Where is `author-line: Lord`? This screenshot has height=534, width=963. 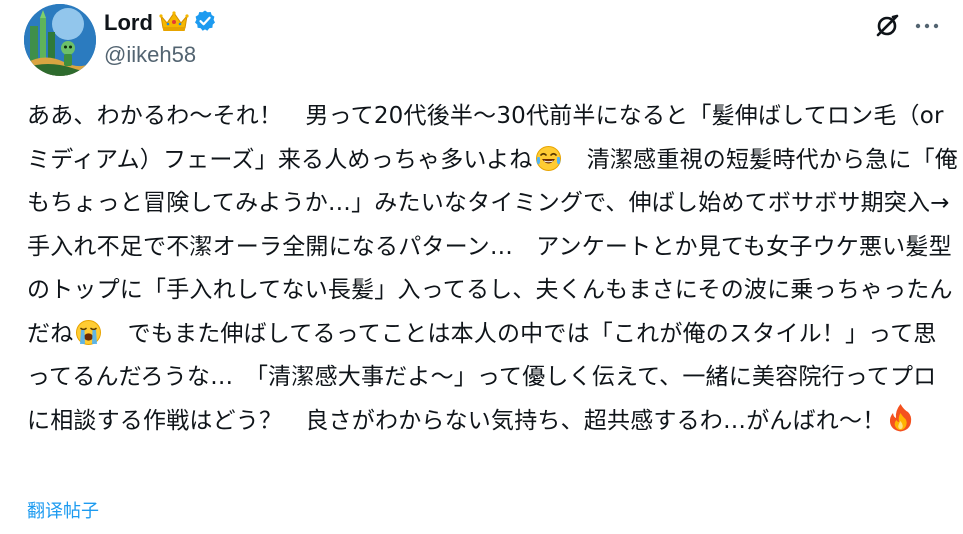 author-line: Lord is located at coordinates (160, 23).